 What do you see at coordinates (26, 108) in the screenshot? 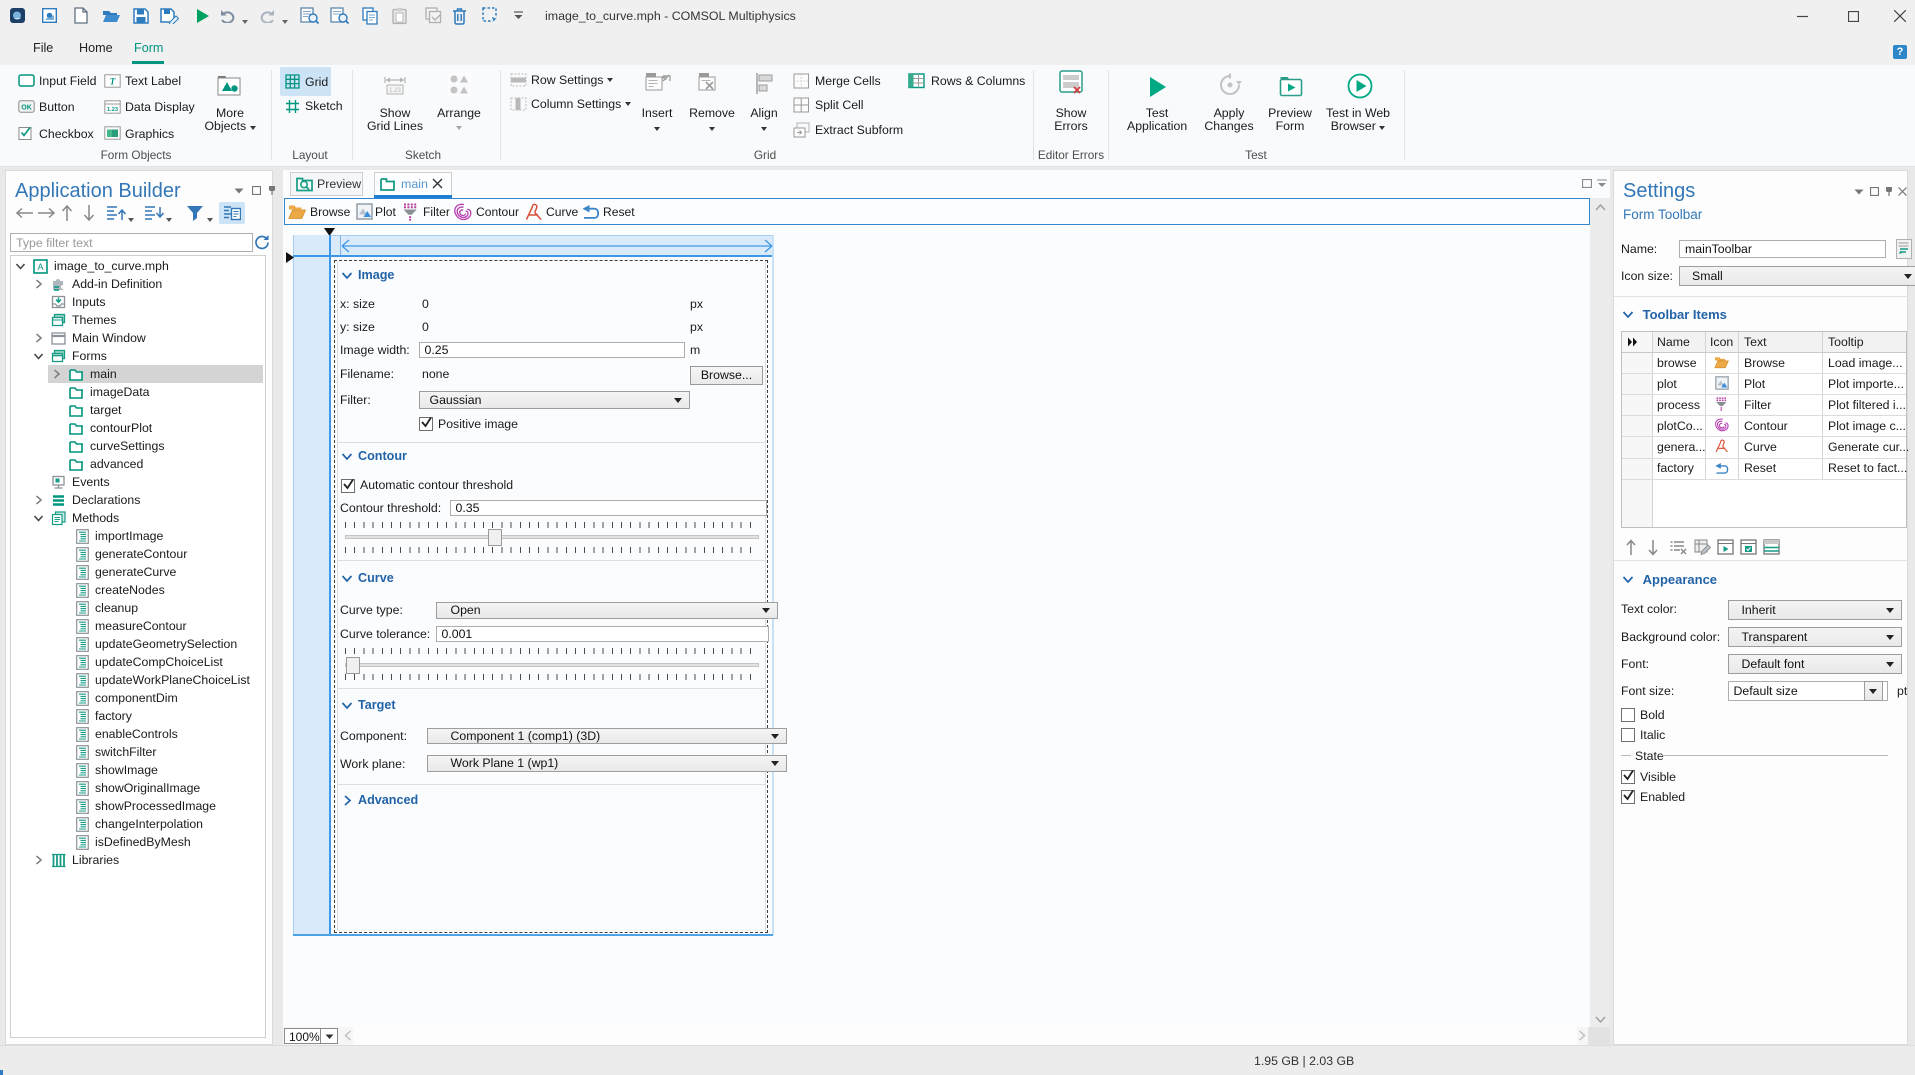
I see `svg-text: OK` at bounding box center [26, 108].